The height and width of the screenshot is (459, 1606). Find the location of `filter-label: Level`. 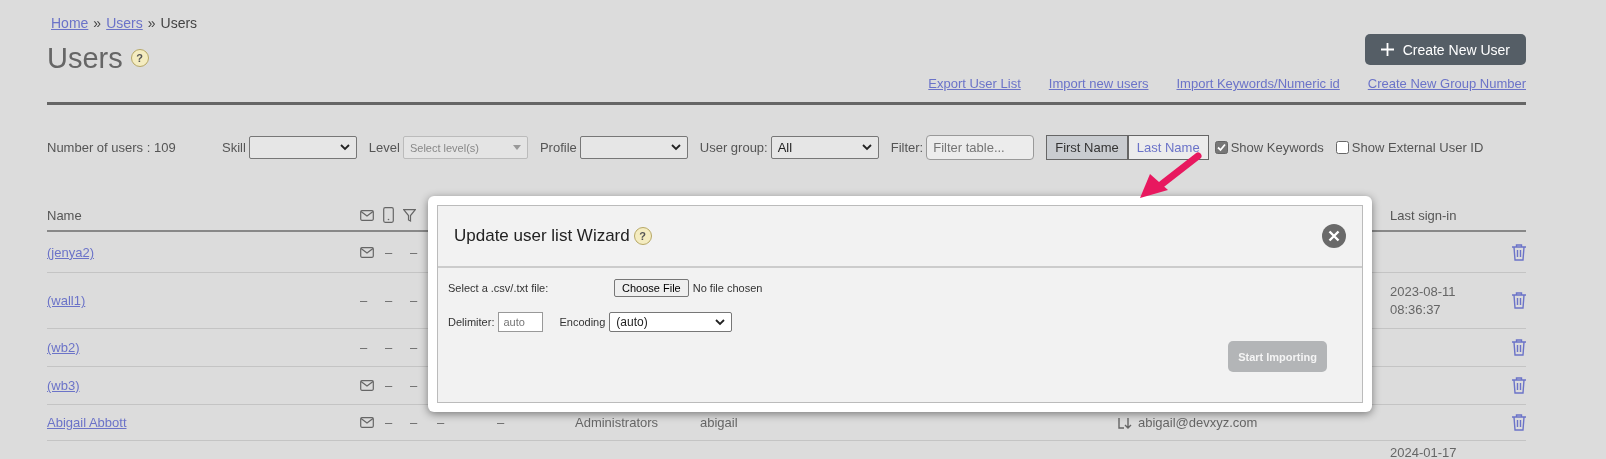

filter-label: Level is located at coordinates (384, 147).